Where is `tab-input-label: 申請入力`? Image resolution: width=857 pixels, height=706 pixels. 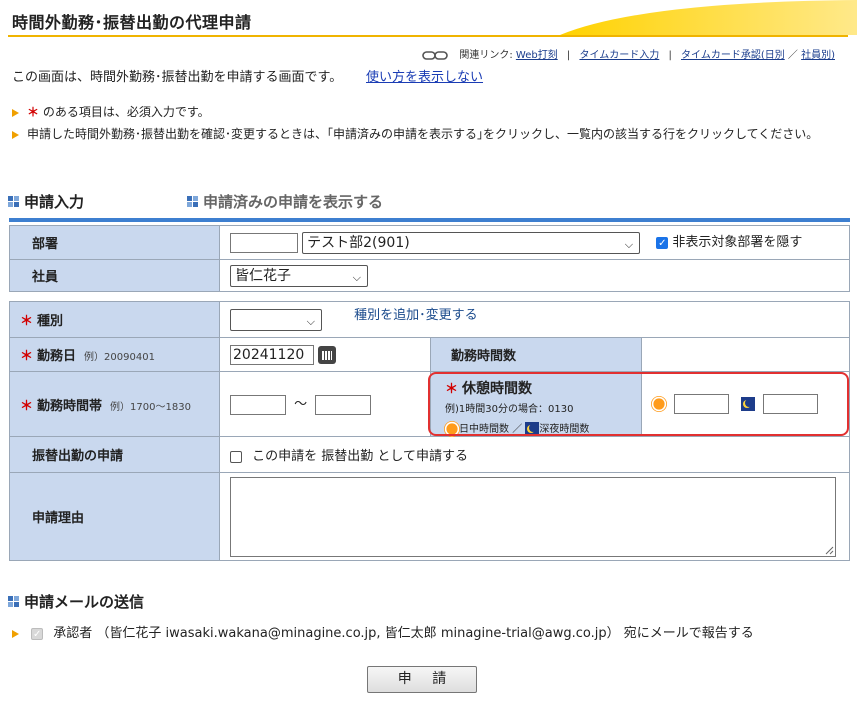 tab-input-label: 申請入力 is located at coordinates (54, 202).